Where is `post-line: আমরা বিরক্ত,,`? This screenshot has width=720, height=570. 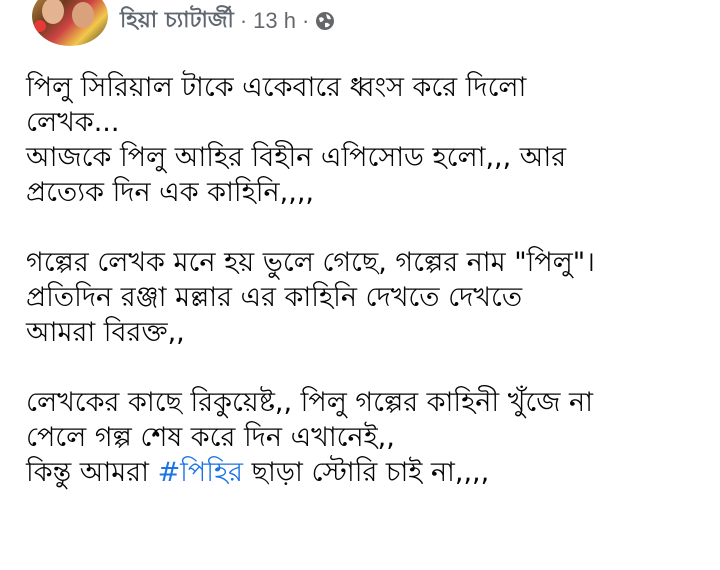 post-line: আমরা বিরক্ত,, is located at coordinates (105, 332).